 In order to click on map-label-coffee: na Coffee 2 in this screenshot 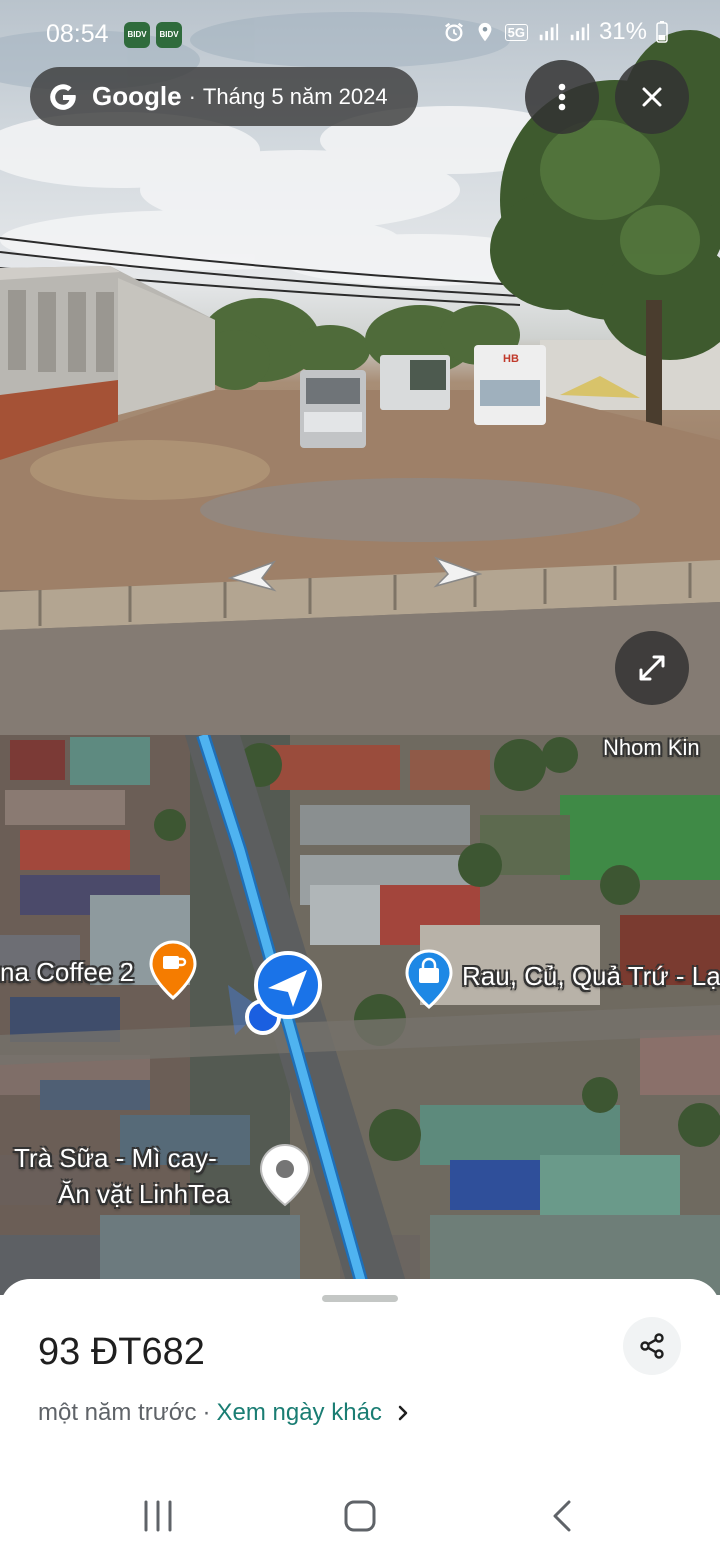, I will do `click(67, 972)`.